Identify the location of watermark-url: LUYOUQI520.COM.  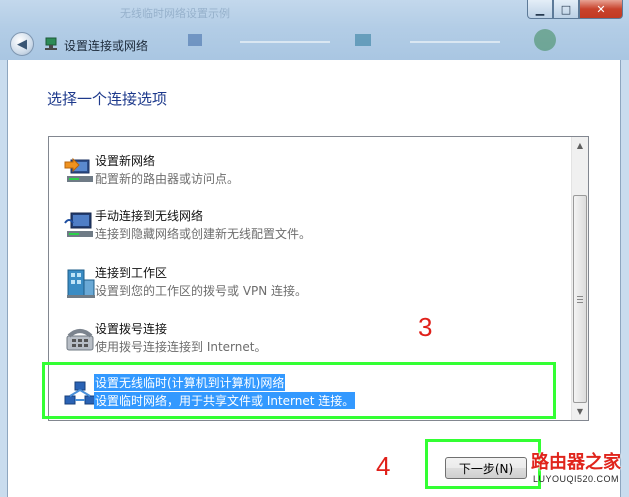
(576, 479).